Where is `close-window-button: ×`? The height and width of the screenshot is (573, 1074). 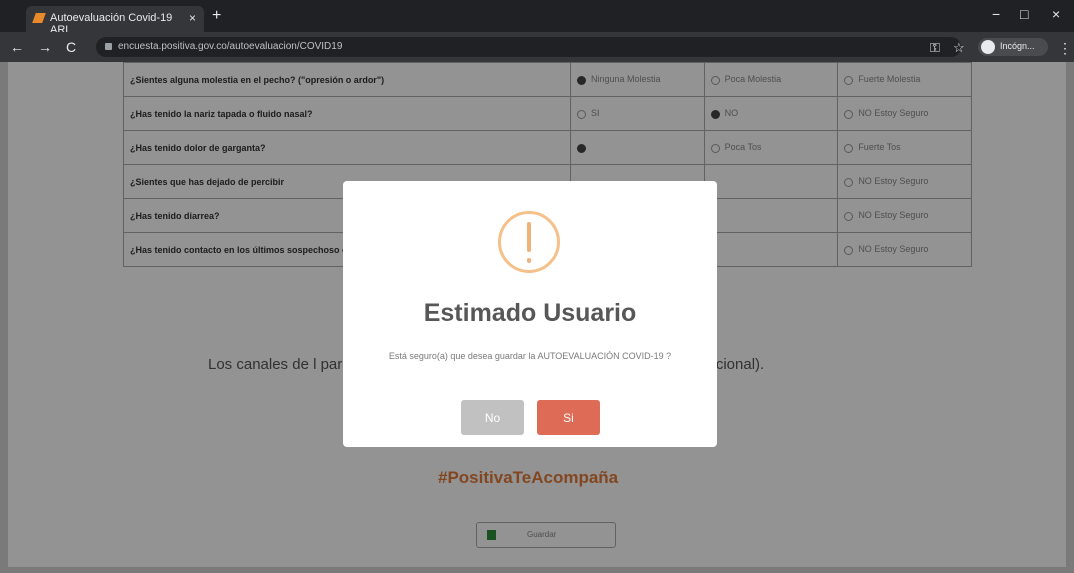 close-window-button: × is located at coordinates (1056, 14).